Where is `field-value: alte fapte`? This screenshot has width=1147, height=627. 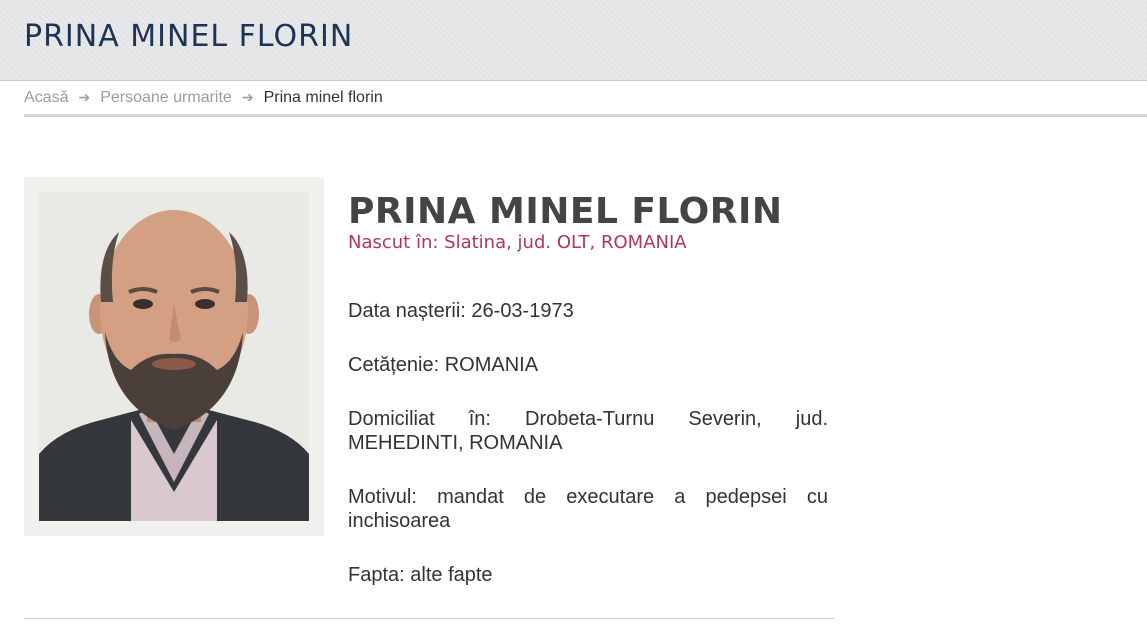
field-value: alte fapte is located at coordinates (451, 575).